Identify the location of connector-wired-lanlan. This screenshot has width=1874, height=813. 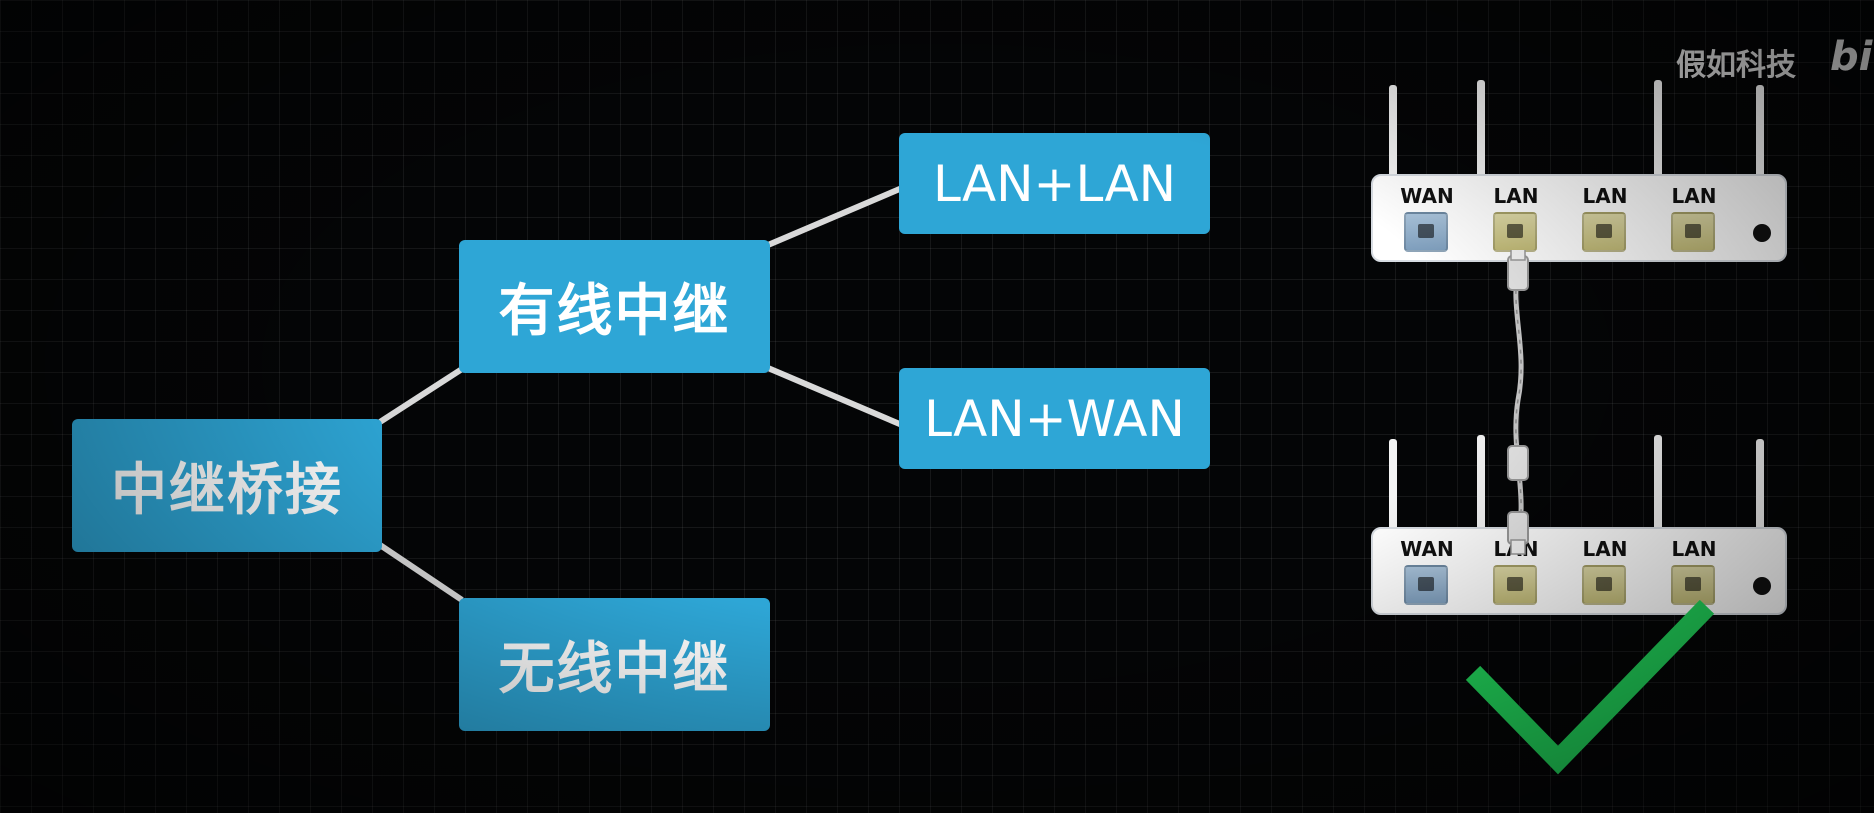
(835, 216).